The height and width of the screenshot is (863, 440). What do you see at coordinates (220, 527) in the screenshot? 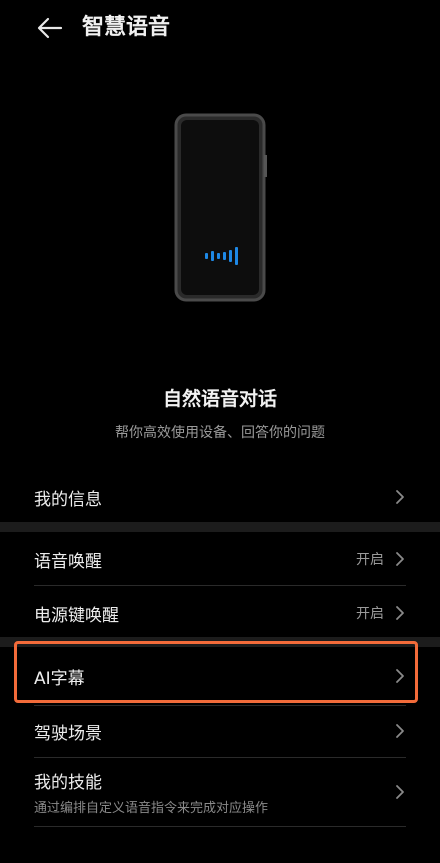
I see `section-divider` at bounding box center [220, 527].